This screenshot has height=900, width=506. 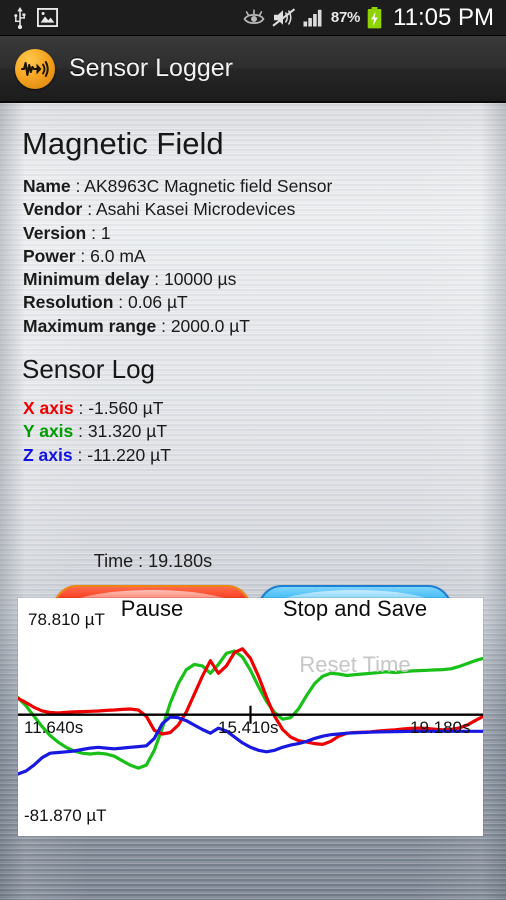 I want to click on elapsed-time-label: Time : 19.180s, so click(x=153, y=561).